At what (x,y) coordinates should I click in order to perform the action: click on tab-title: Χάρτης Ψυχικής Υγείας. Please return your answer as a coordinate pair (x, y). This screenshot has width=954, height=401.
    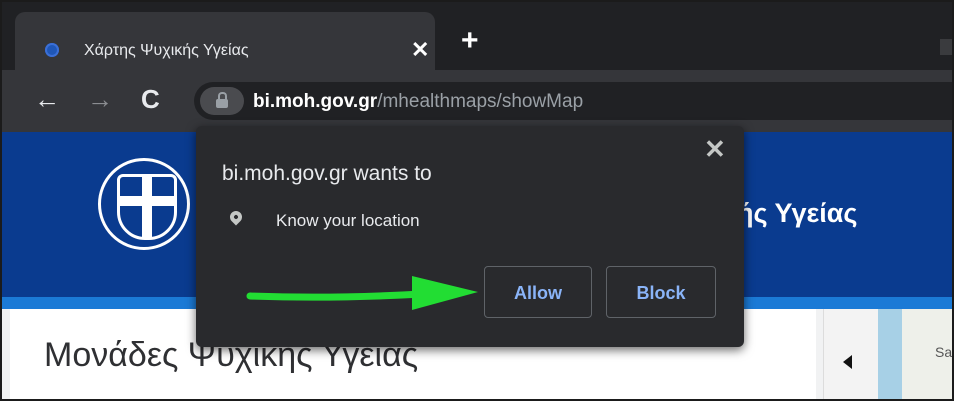
    Looking at the image, I should click on (166, 50).